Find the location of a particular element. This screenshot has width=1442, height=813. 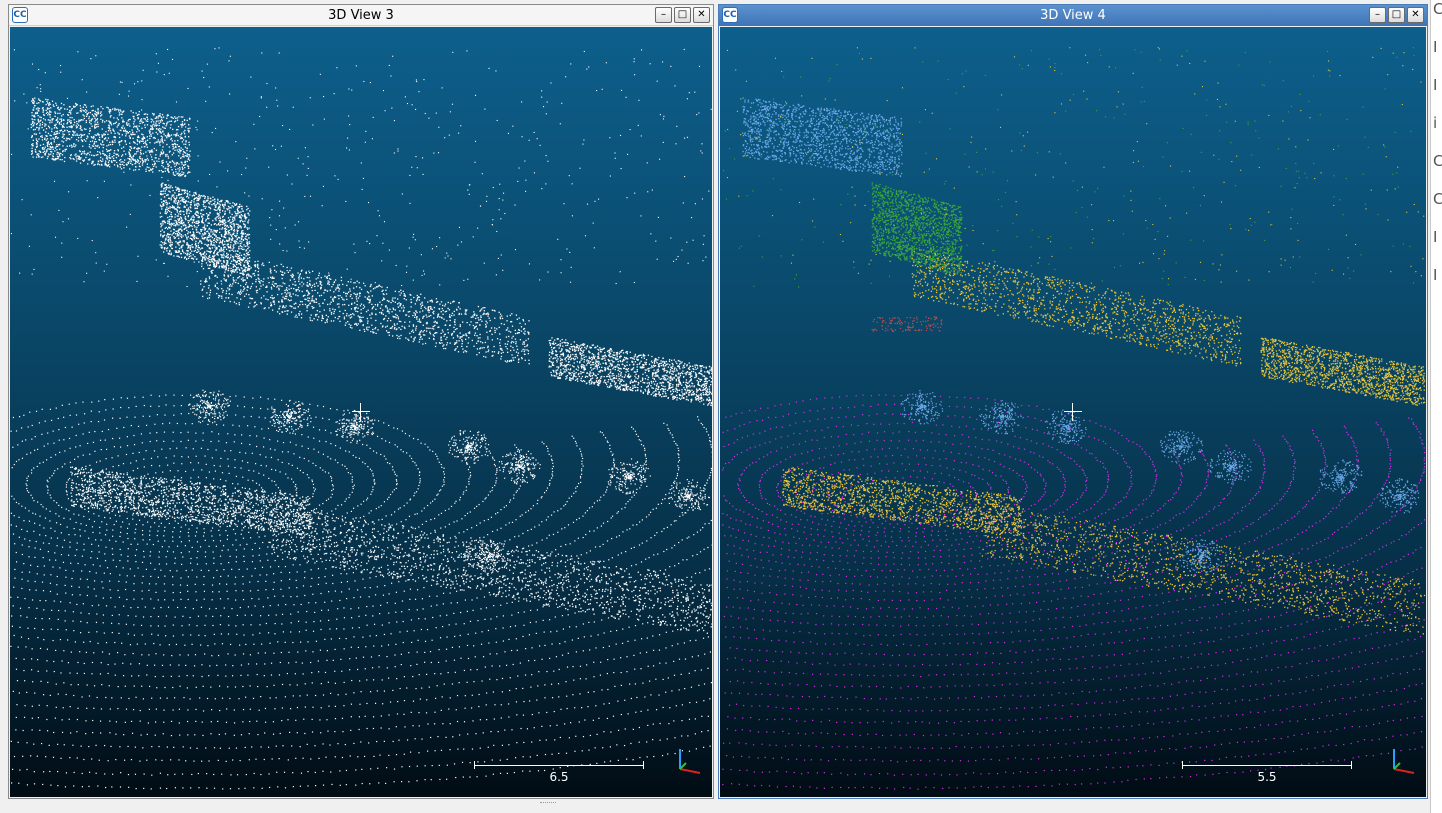

title-bar: CC 3D View 3 – □ ✕ is located at coordinates (361, 15).